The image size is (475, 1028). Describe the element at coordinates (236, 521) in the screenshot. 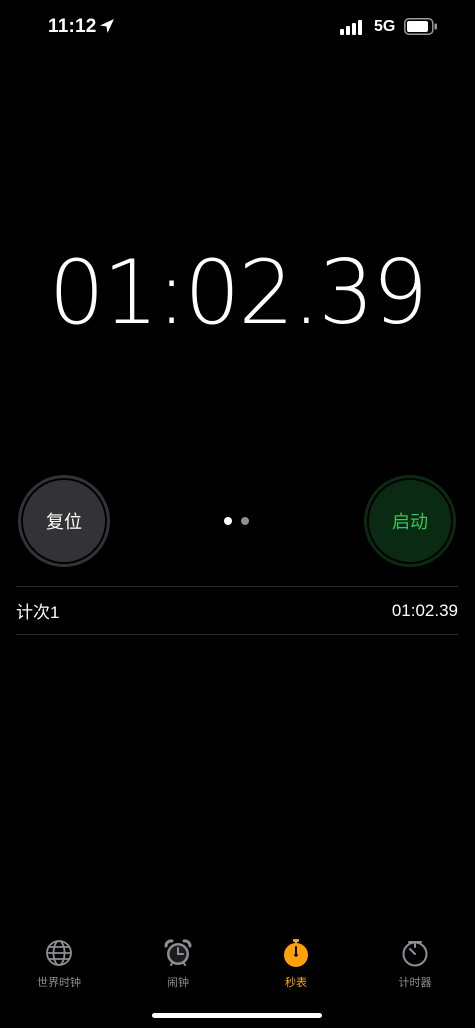

I see `page-indicator` at that location.